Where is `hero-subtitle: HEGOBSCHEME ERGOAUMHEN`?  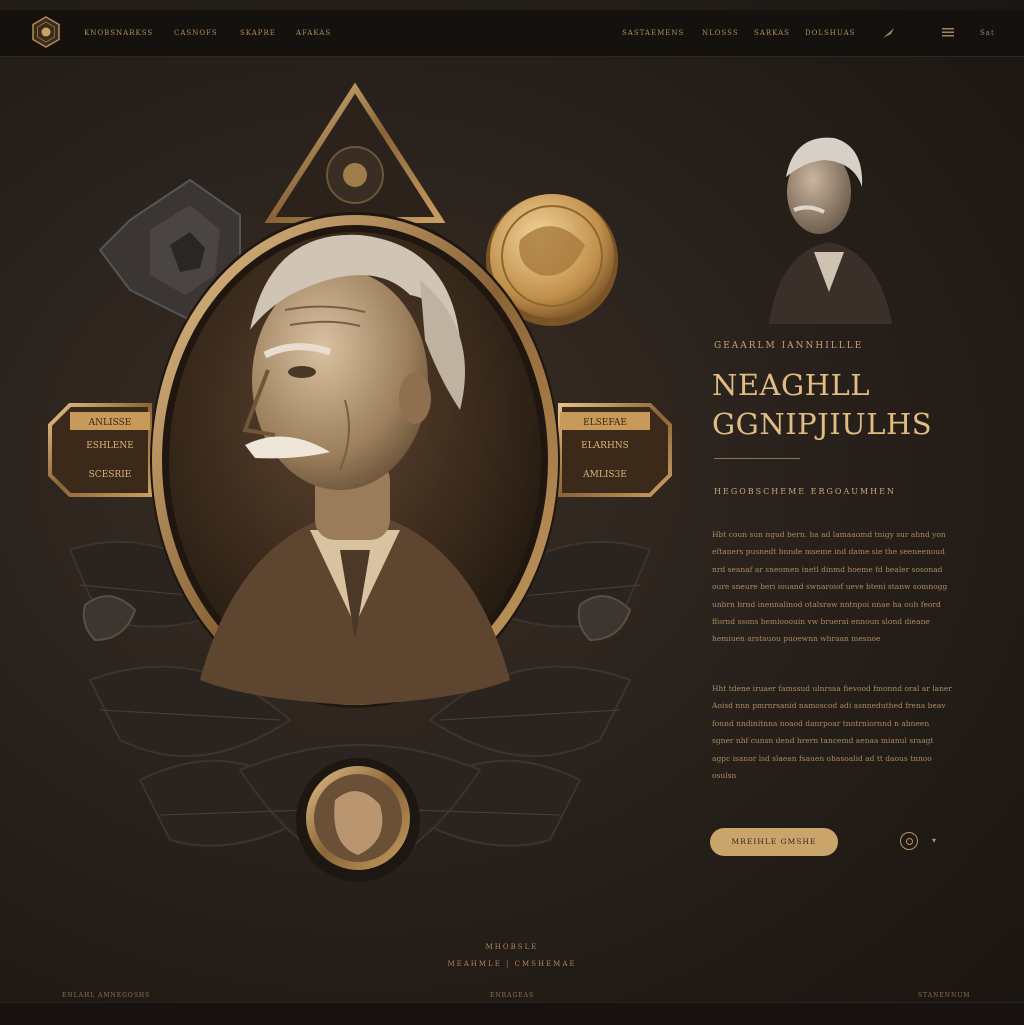
hero-subtitle: HEGOBSCHEME ERGOAUMHEN is located at coordinates (805, 491).